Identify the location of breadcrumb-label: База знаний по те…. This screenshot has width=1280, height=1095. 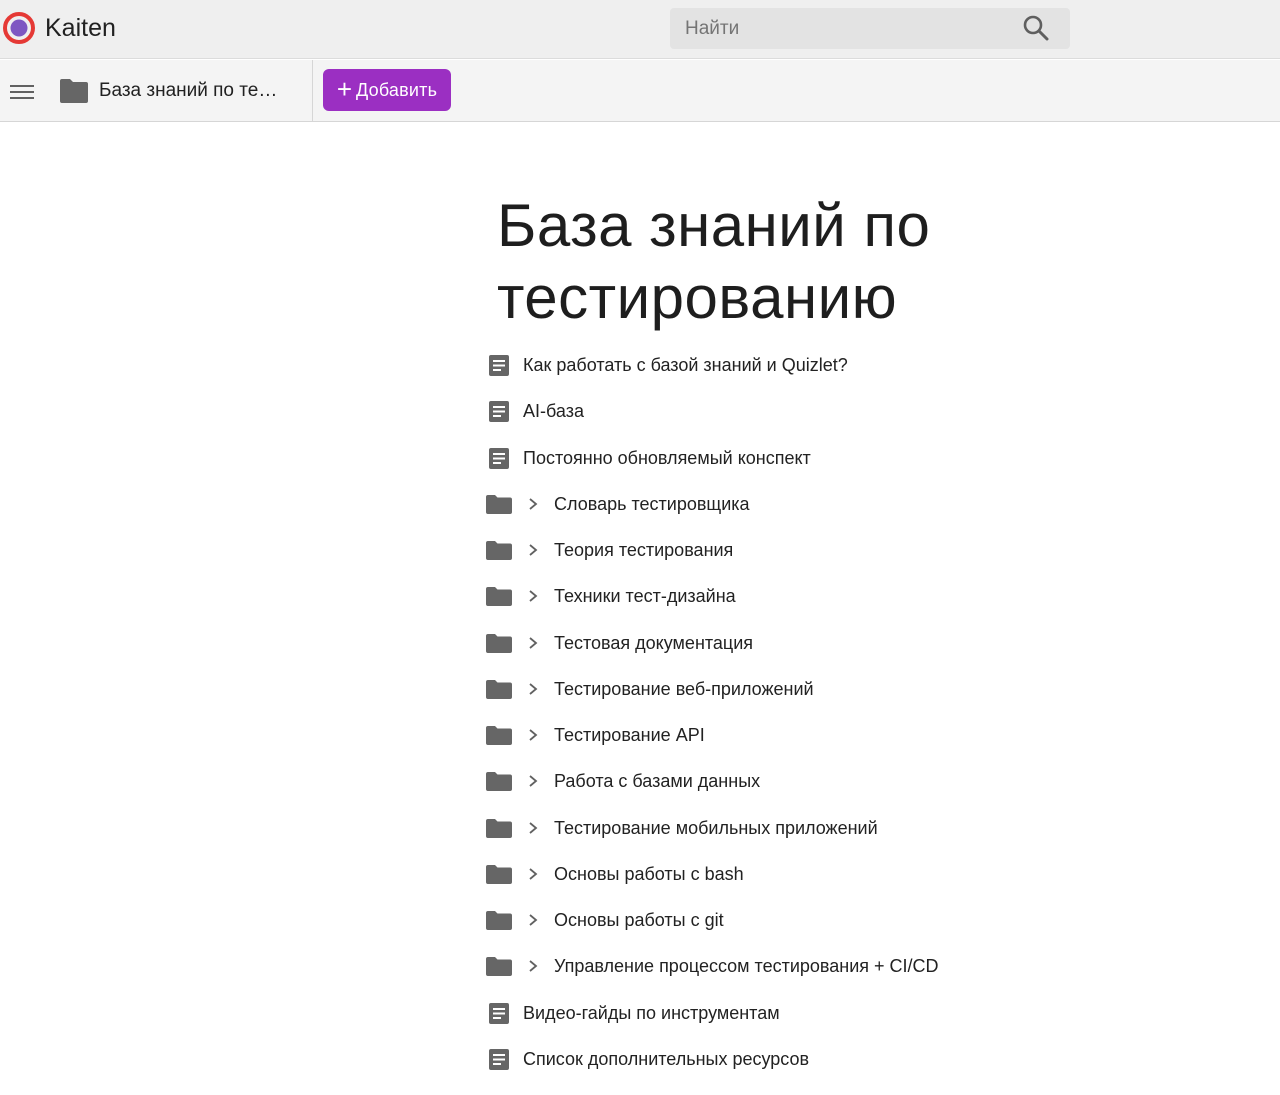
(188, 90).